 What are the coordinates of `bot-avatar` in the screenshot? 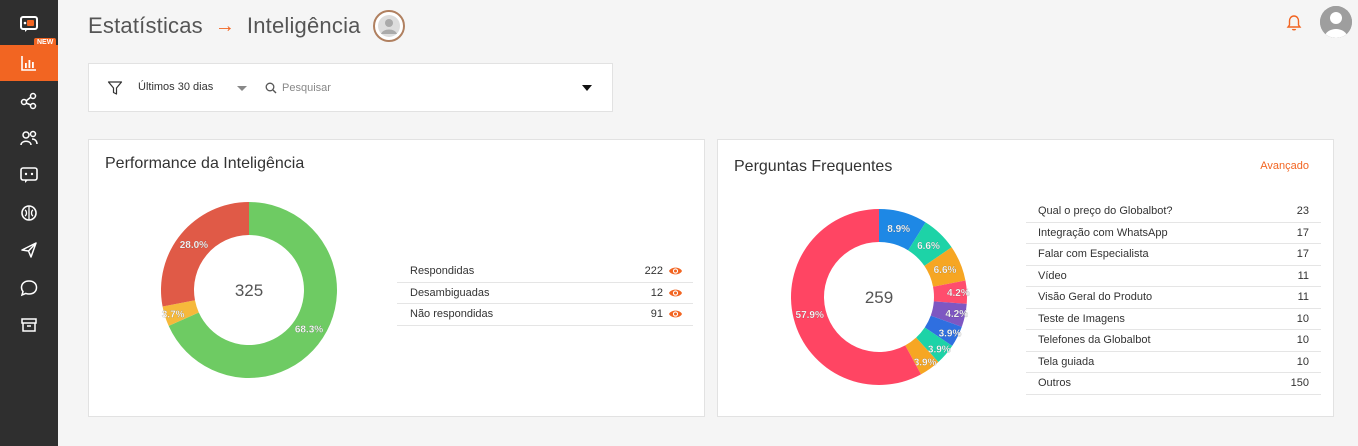 It's located at (388, 26).